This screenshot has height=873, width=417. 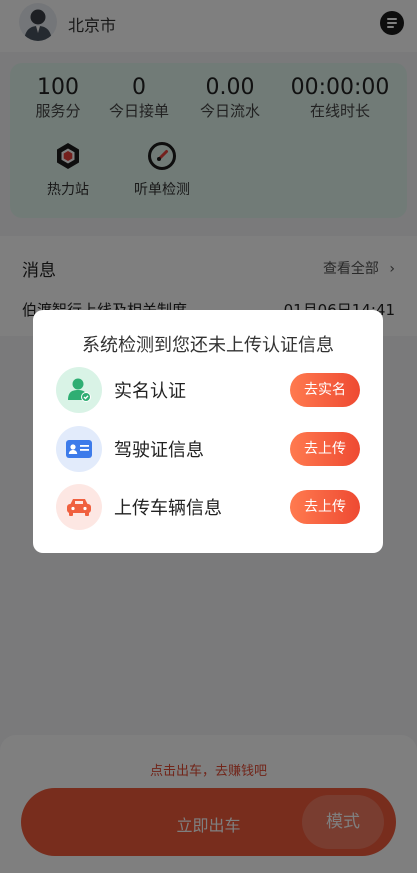 What do you see at coordinates (150, 391) in the screenshot?
I see `row-label: 实名认证` at bounding box center [150, 391].